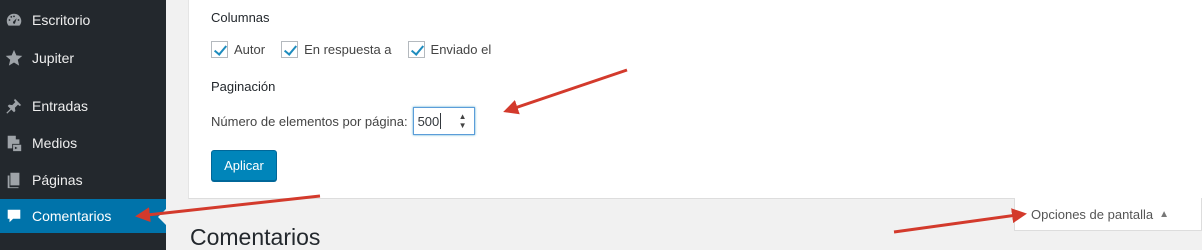 Image resolution: width=1202 pixels, height=250 pixels. I want to click on per-page-row: Número de elementos por página: 500 ▲ ▼, so click(343, 121).